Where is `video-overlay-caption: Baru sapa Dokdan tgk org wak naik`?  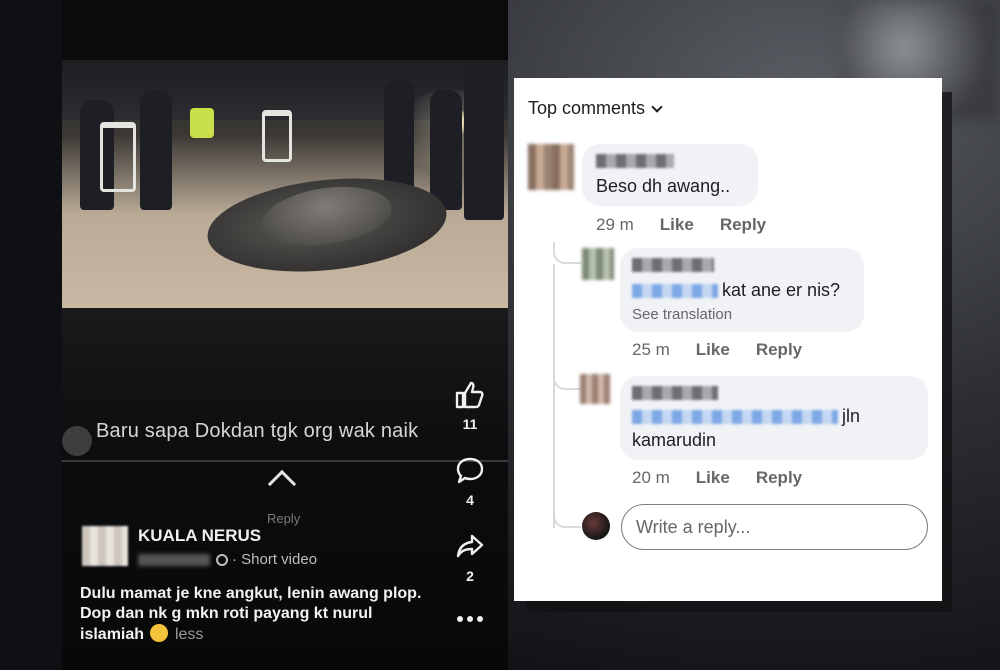
video-overlay-caption: Baru sapa Dokdan tgk org wak naik is located at coordinates (257, 431).